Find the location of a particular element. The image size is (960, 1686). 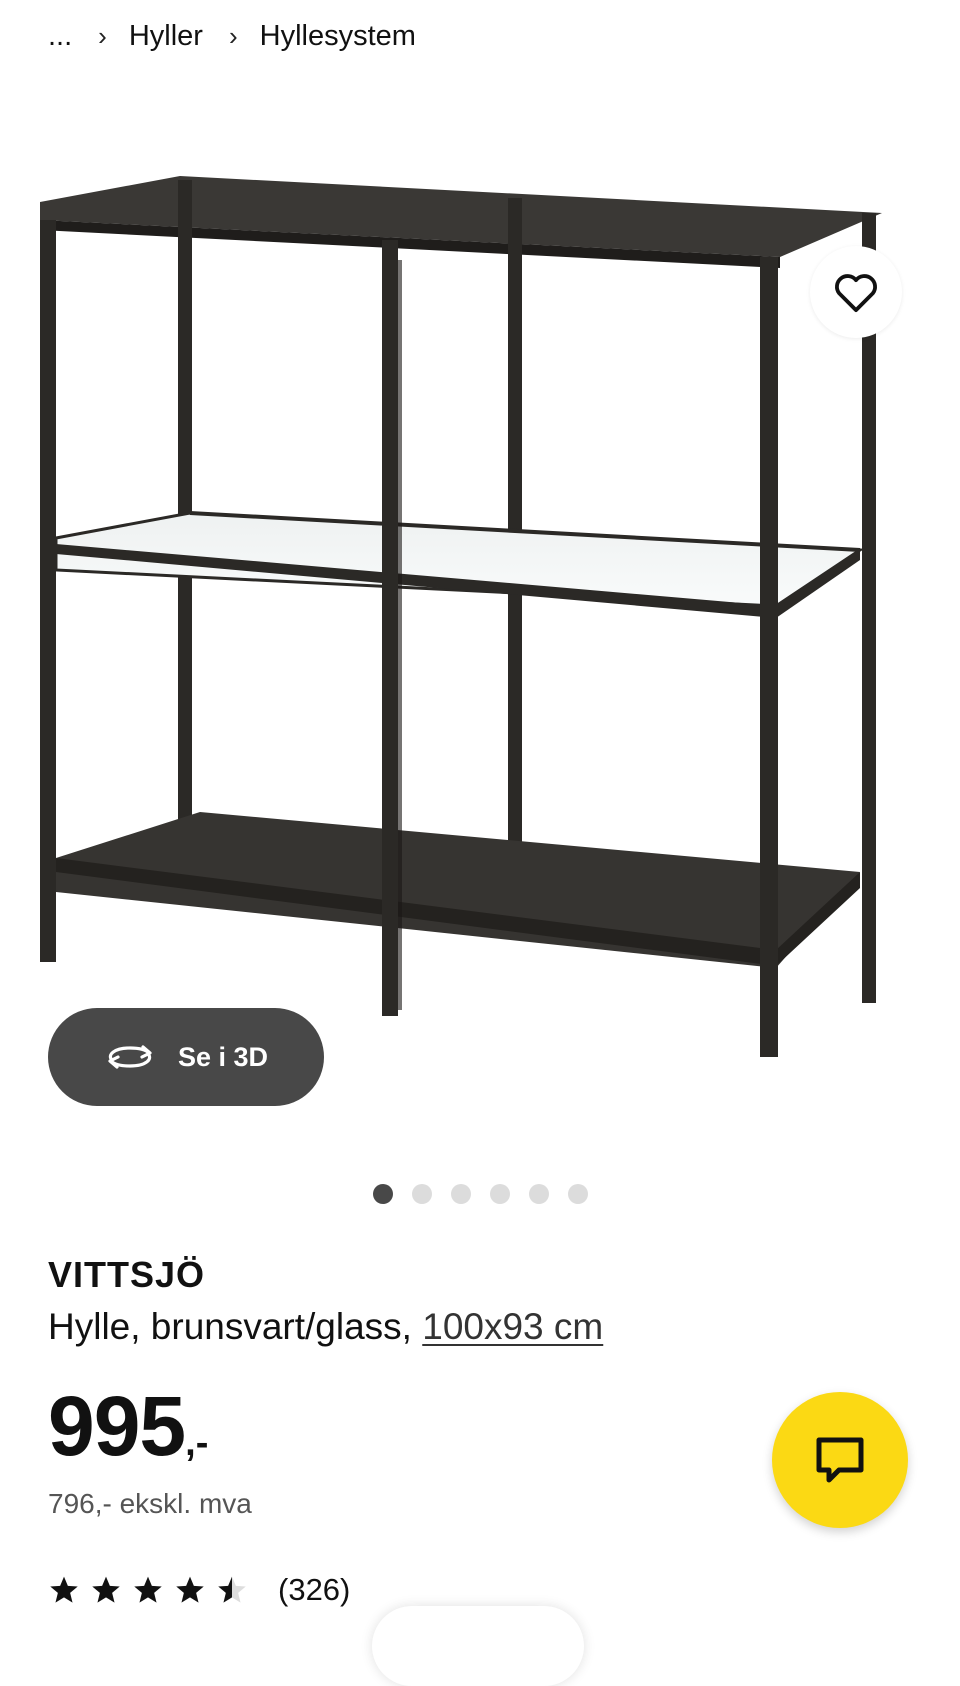

price-amount: 995 is located at coordinates (117, 1426).